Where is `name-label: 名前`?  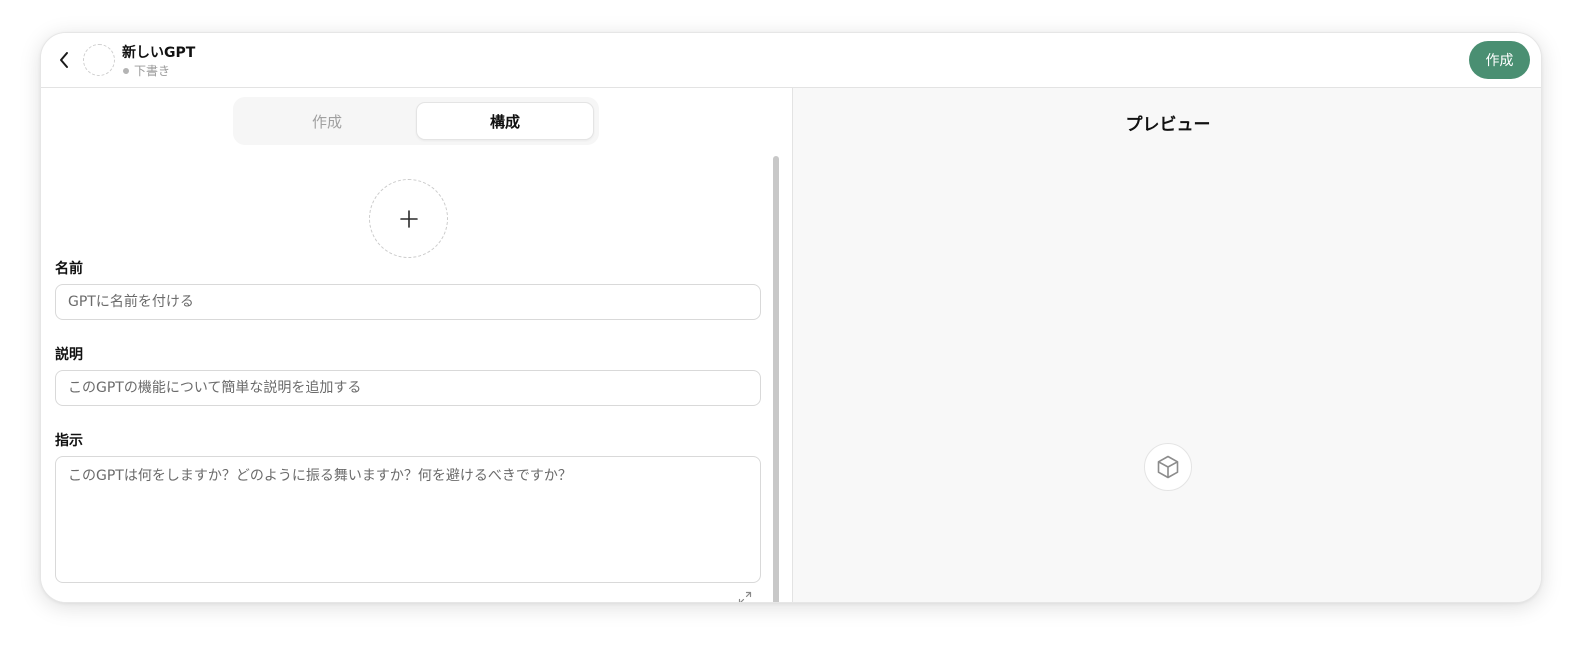
name-label: 名前 is located at coordinates (69, 269).